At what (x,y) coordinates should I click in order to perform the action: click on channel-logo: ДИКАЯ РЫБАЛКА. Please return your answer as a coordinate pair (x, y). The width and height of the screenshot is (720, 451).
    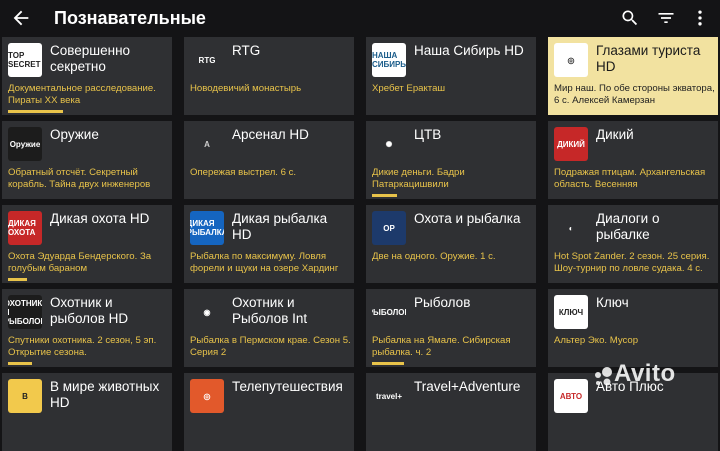
    Looking at the image, I should click on (207, 228).